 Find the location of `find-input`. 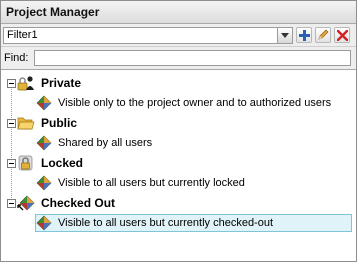

find-input is located at coordinates (192, 58).